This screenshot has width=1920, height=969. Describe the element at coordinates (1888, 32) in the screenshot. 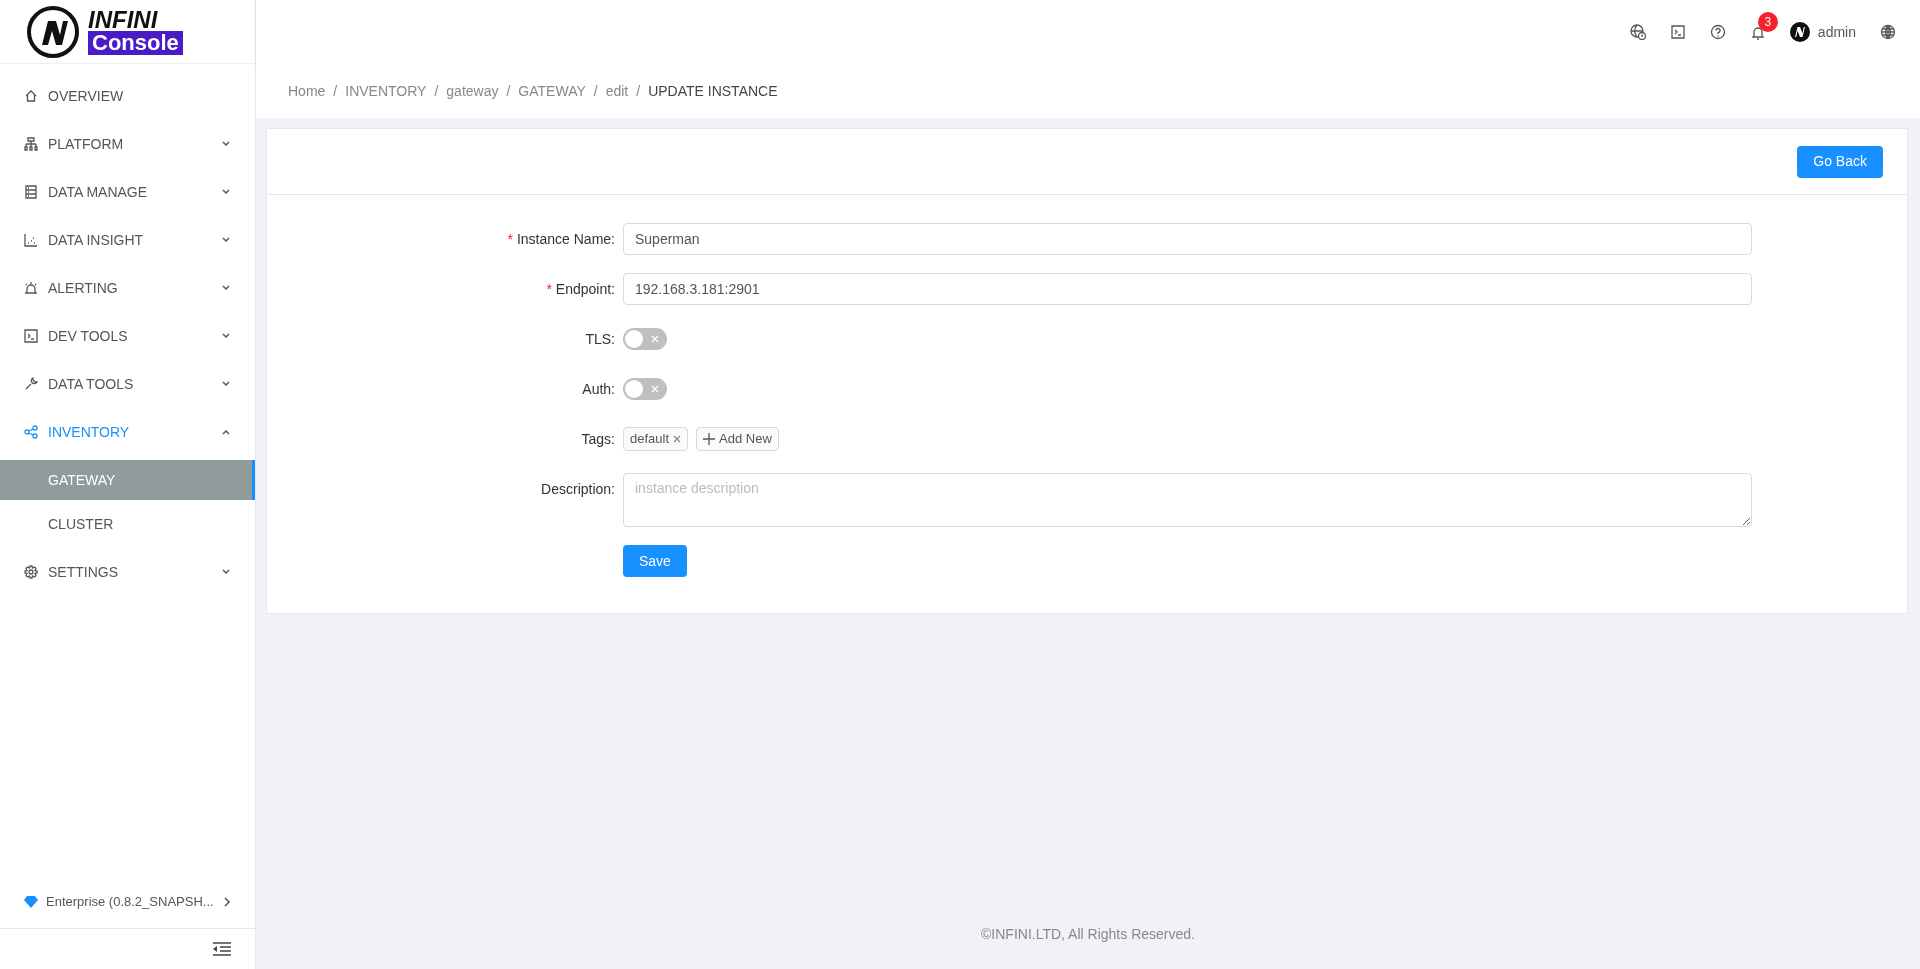

I see `language-icon` at that location.